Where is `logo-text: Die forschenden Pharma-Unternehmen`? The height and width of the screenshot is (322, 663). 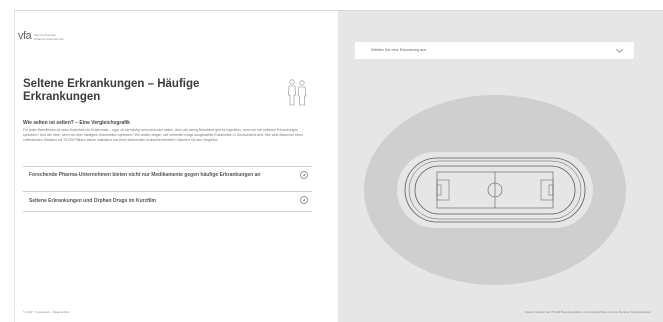
logo-text: Die forschenden Pharma-Unternehmen is located at coordinates (49, 37).